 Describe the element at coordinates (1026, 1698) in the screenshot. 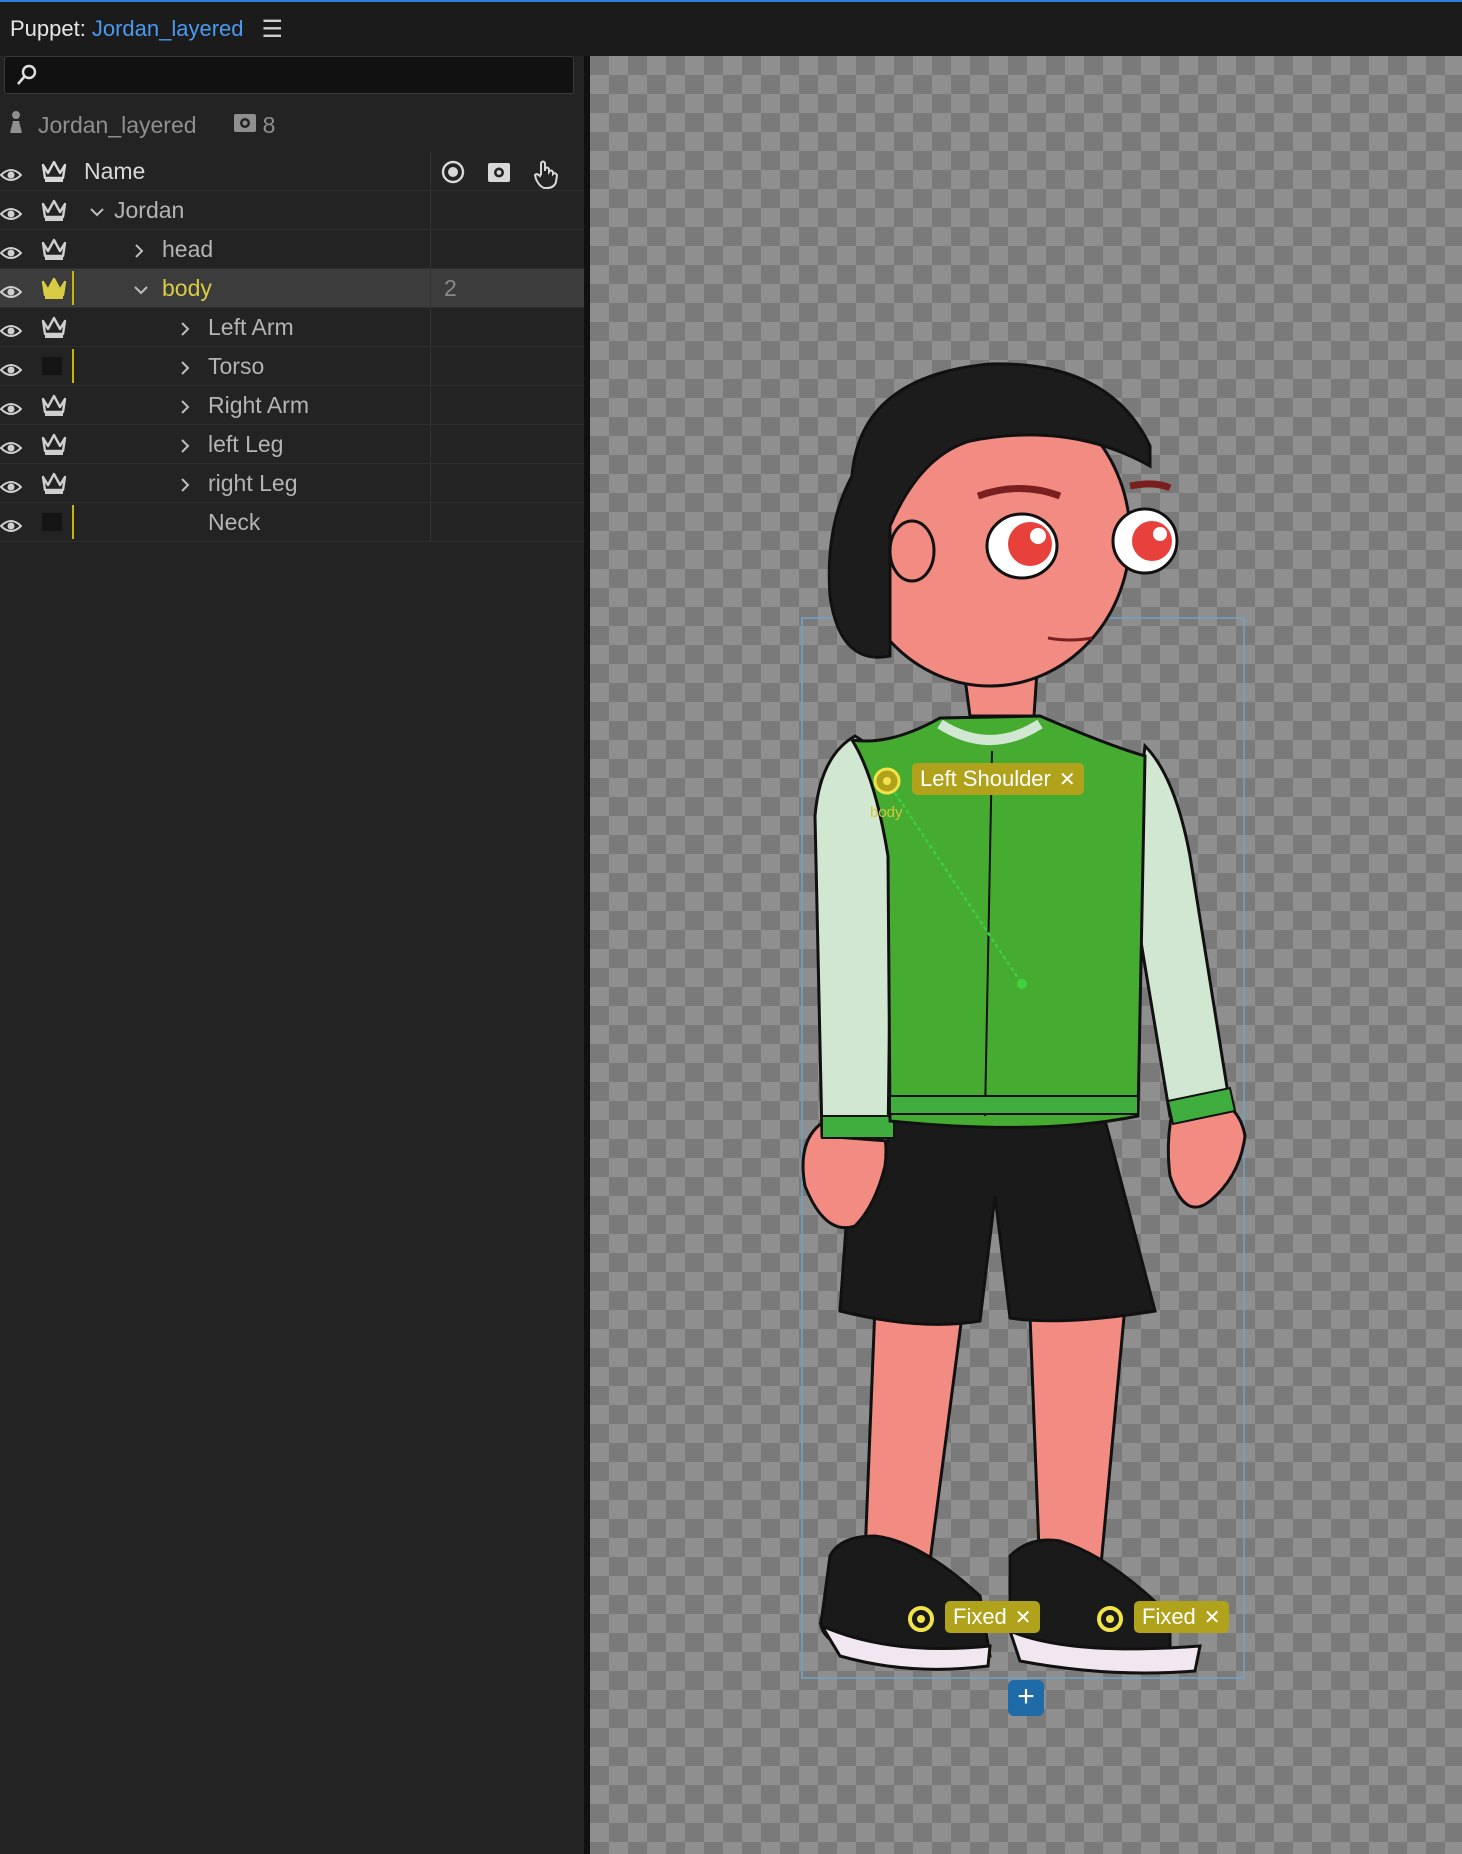

I see `add-handle-button: +` at that location.